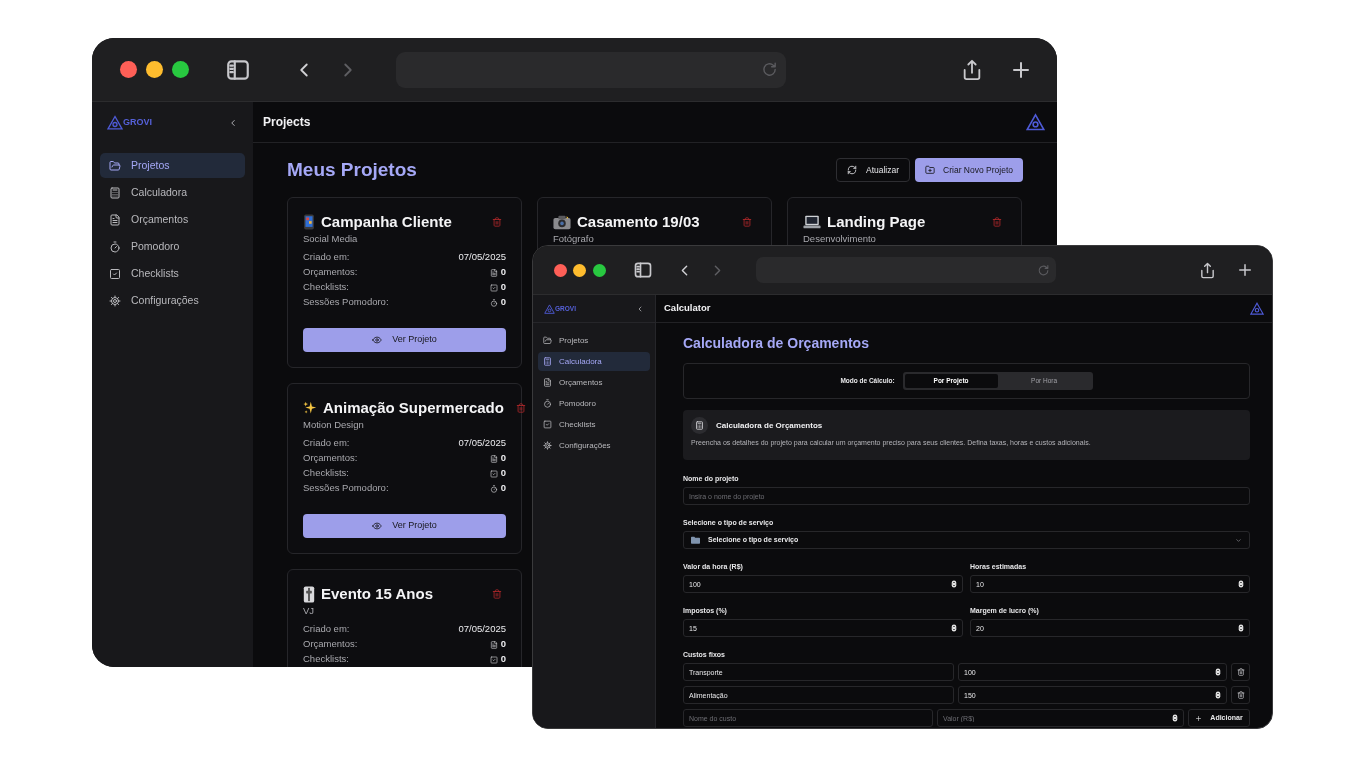  What do you see at coordinates (574, 239) in the screenshot?
I see `project-category: Fotógrafo` at bounding box center [574, 239].